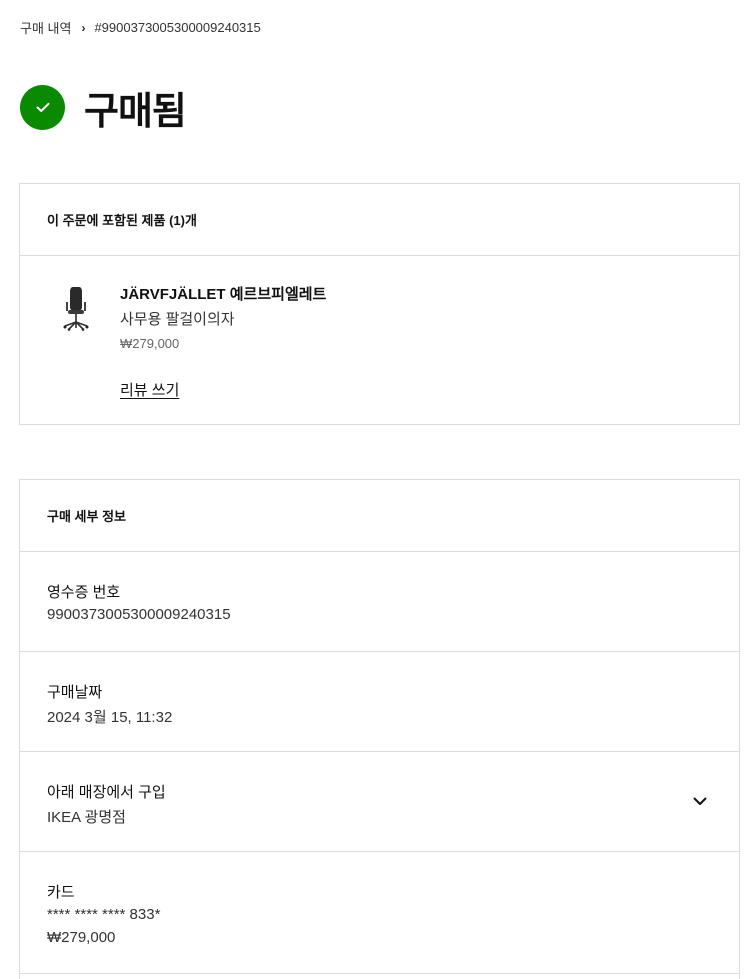  What do you see at coordinates (61, 892) in the screenshot?
I see `card-label: 카드` at bounding box center [61, 892].